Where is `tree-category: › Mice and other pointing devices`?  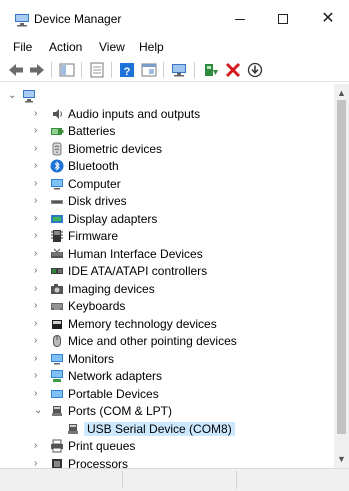
tree-category: › Mice and other pointing devices is located at coordinates (167, 341).